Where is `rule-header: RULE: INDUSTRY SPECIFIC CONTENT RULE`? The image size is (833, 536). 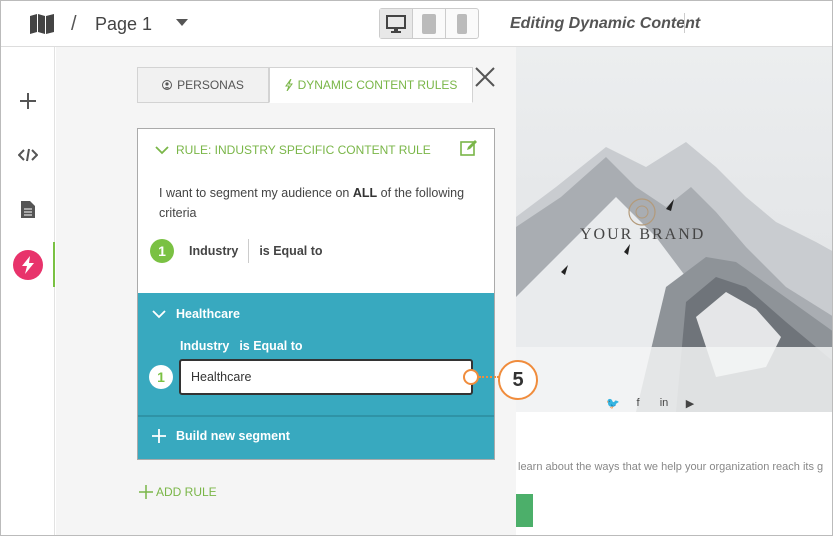
rule-header: RULE: INDUSTRY SPECIFIC CONTENT RULE is located at coordinates (293, 150).